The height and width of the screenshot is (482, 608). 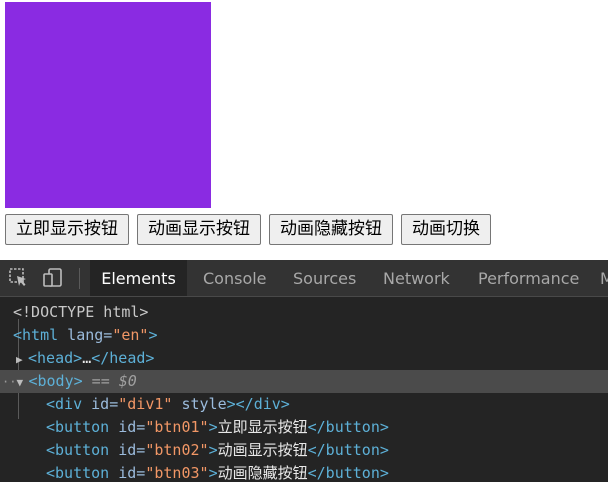 What do you see at coordinates (9, 382) in the screenshot?
I see `more-options-icon: ··` at bounding box center [9, 382].